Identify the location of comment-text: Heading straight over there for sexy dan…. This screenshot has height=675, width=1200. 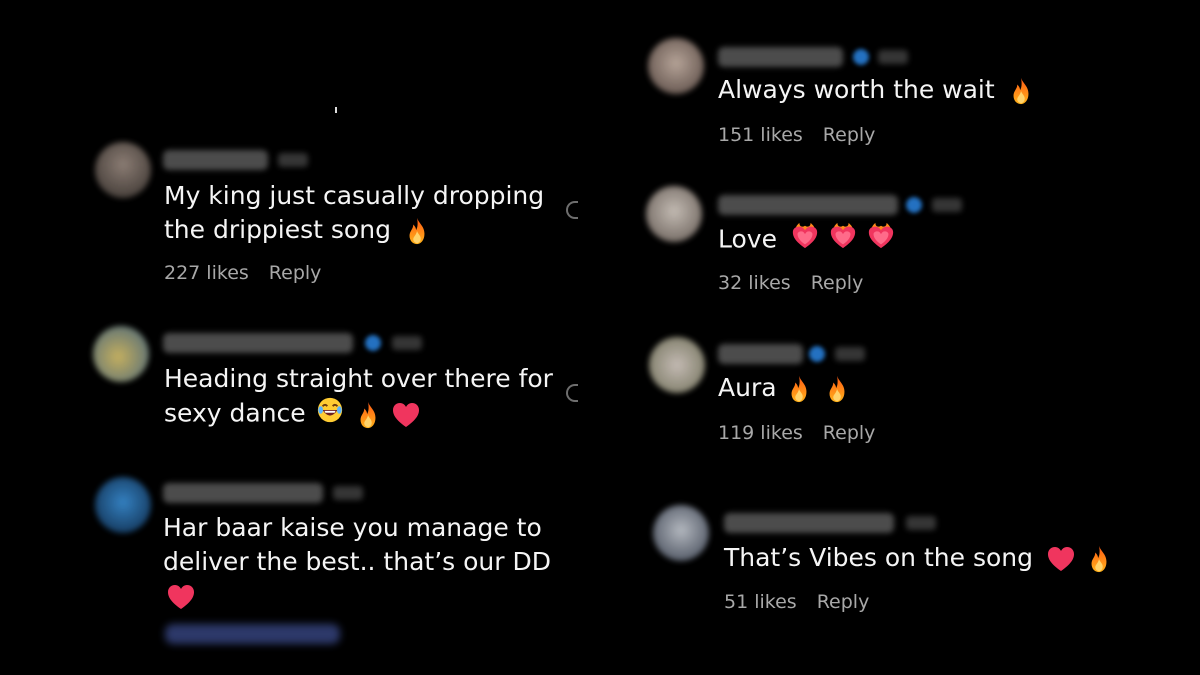
(358, 397).